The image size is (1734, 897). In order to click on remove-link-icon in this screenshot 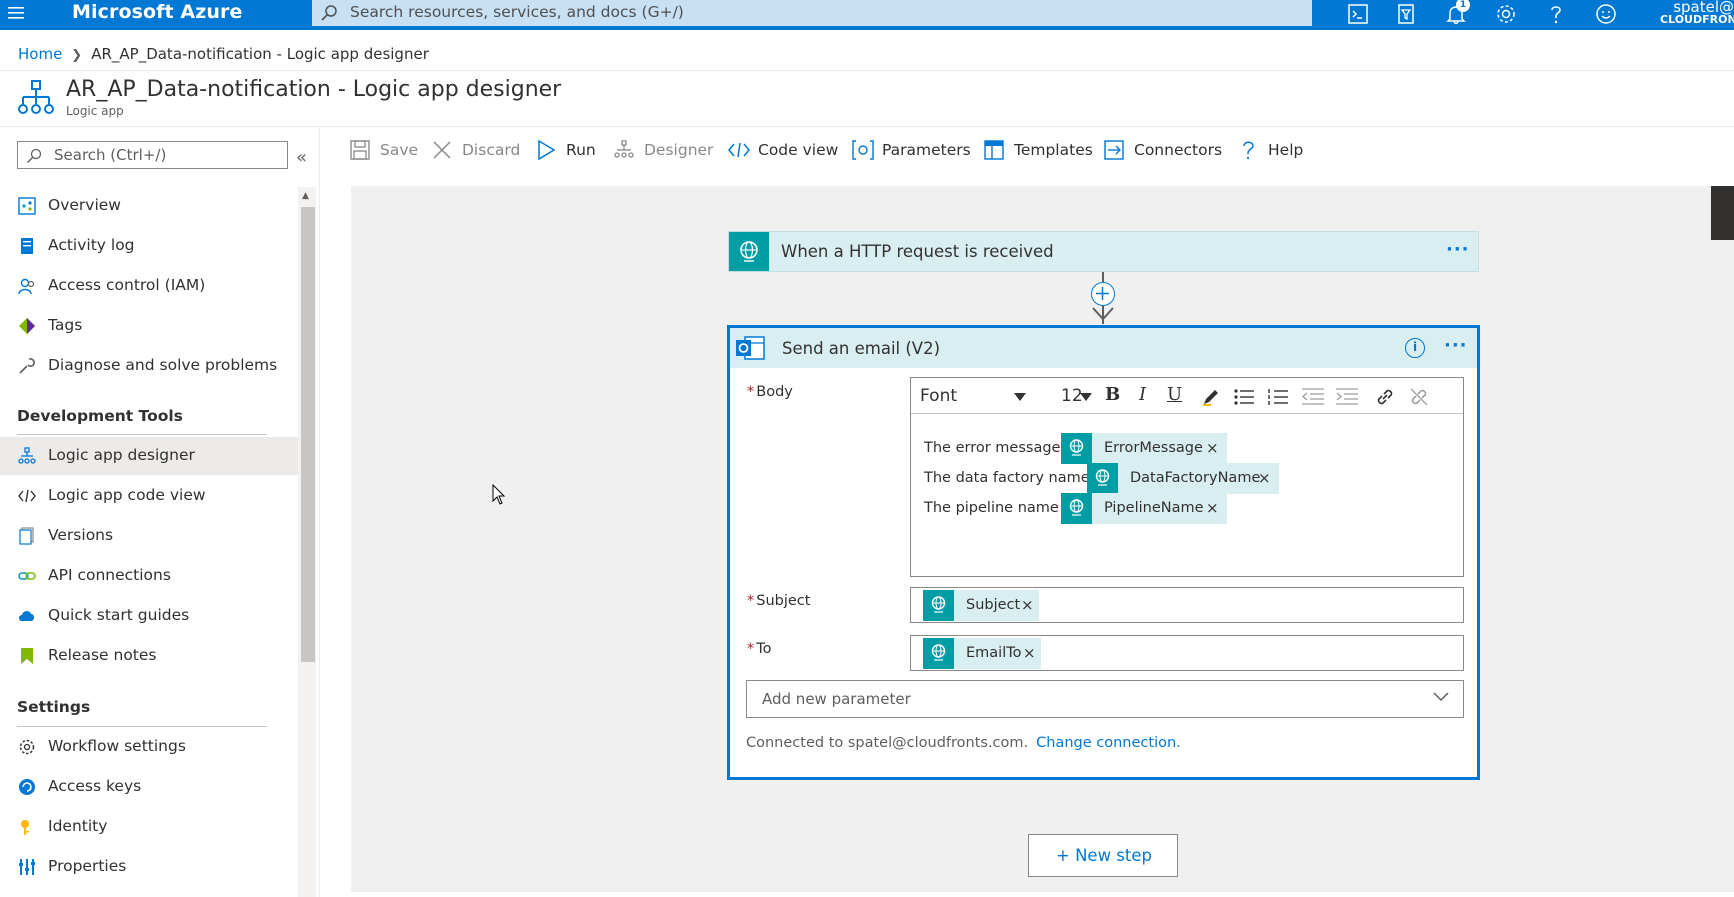, I will do `click(1419, 397)`.